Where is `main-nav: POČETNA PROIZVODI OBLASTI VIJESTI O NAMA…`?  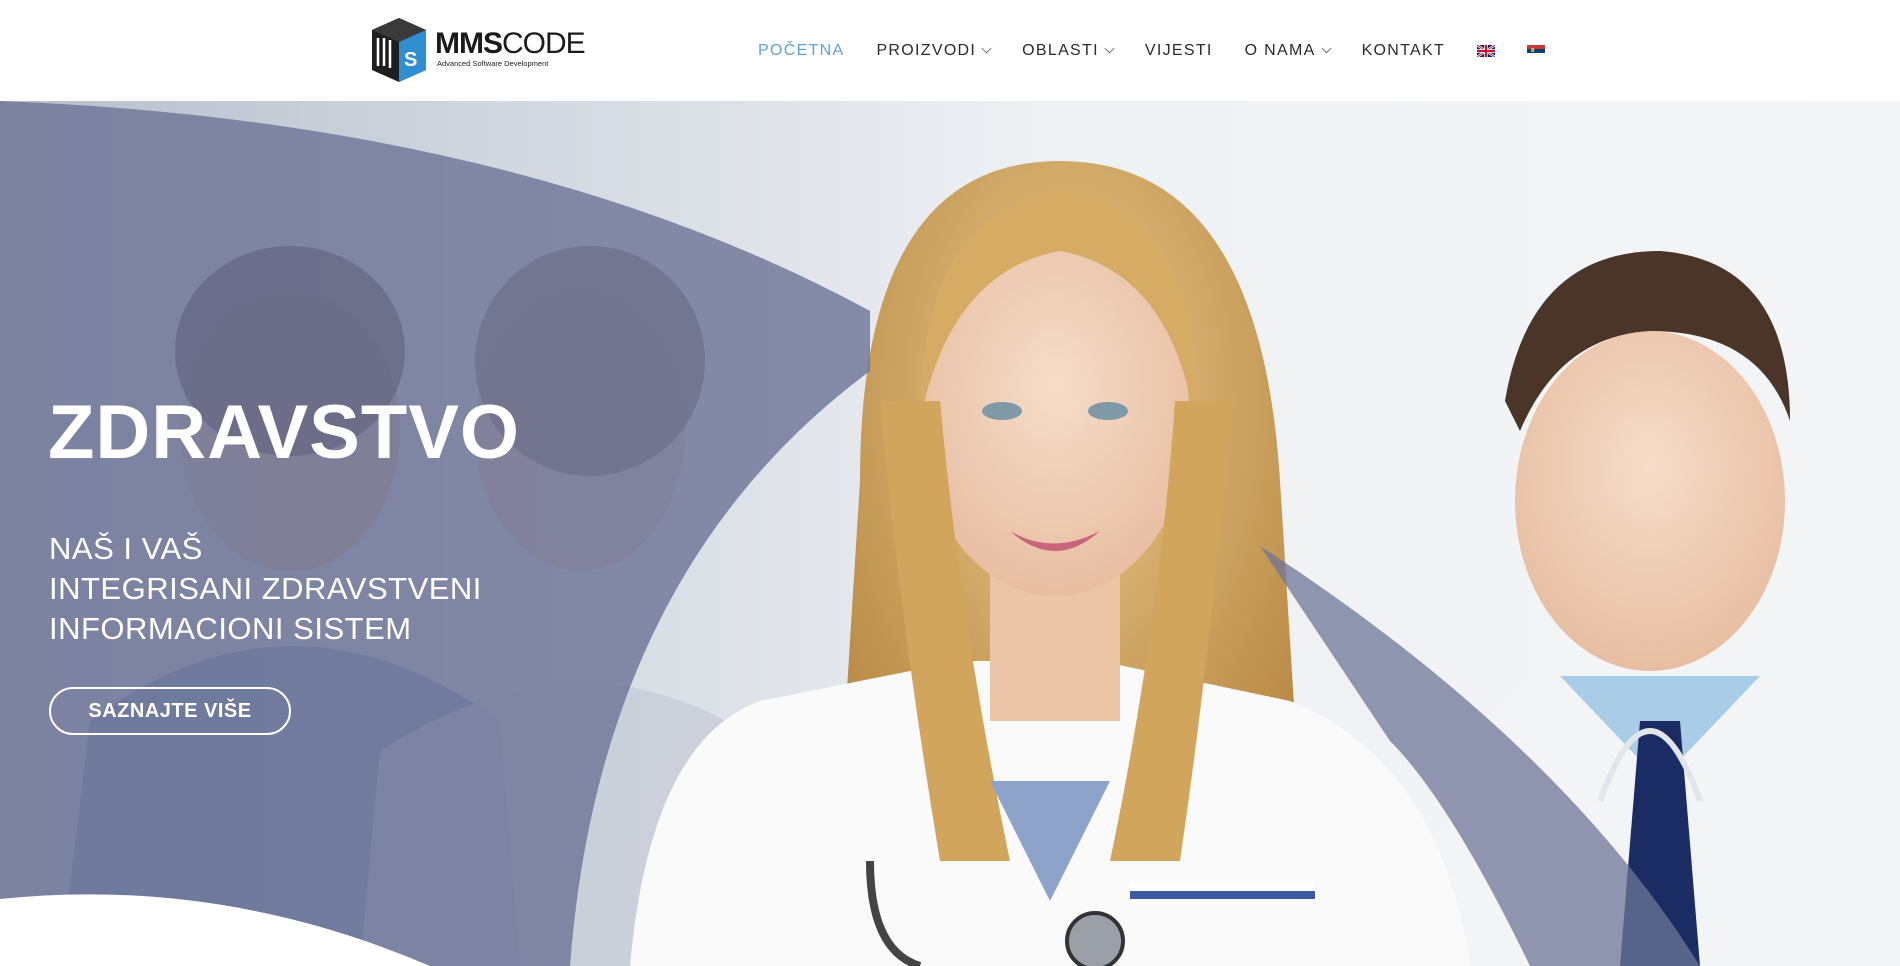 main-nav: POČETNA PROIZVODI OBLASTI VIJESTI O NAMA… is located at coordinates (1151, 50).